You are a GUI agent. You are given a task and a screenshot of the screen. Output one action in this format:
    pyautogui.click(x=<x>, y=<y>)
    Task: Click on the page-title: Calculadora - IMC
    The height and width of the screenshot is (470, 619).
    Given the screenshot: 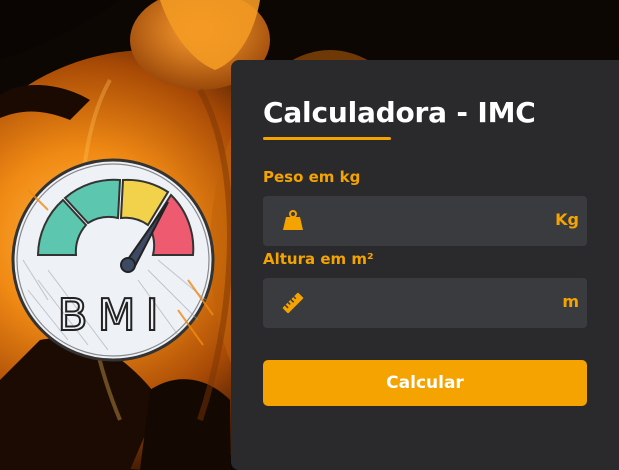 What is the action you would take?
    pyautogui.click(x=399, y=112)
    